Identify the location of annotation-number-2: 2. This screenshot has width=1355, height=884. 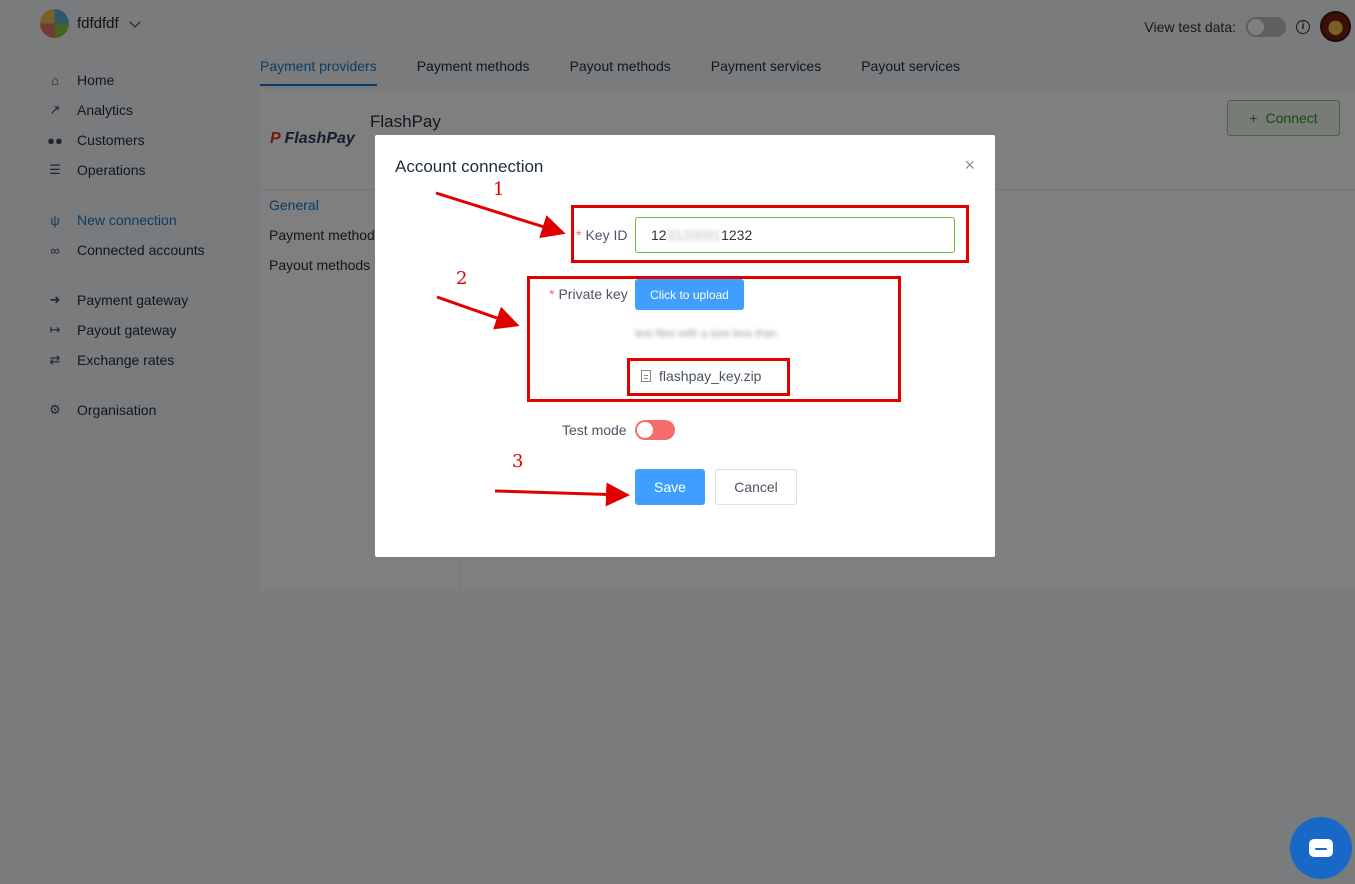
(462, 278).